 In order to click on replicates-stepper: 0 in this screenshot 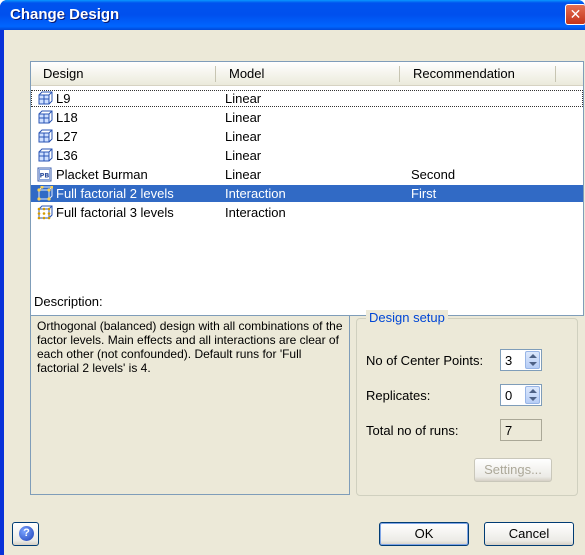, I will do `click(521, 395)`.